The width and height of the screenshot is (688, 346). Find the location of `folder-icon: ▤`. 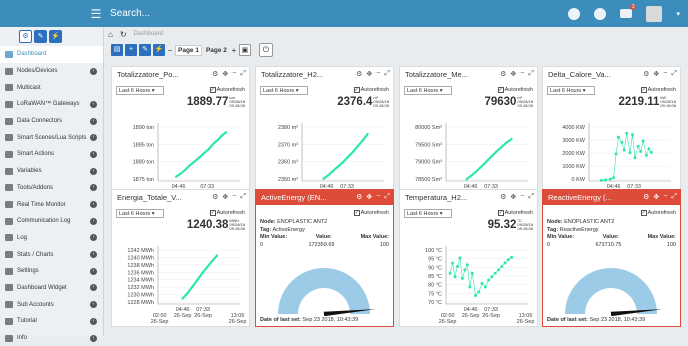

folder-icon: ▤ is located at coordinates (117, 50).